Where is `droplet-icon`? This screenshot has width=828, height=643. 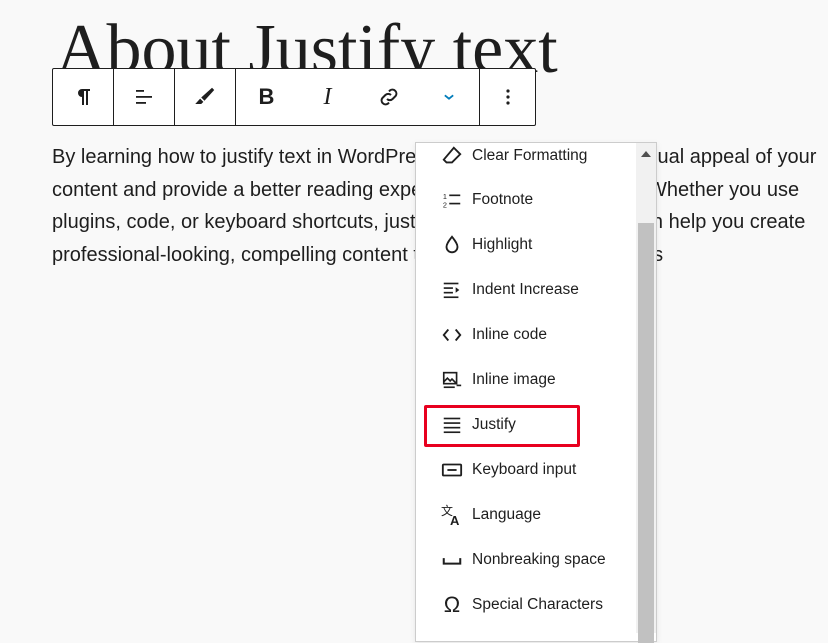 droplet-icon is located at coordinates (452, 245).